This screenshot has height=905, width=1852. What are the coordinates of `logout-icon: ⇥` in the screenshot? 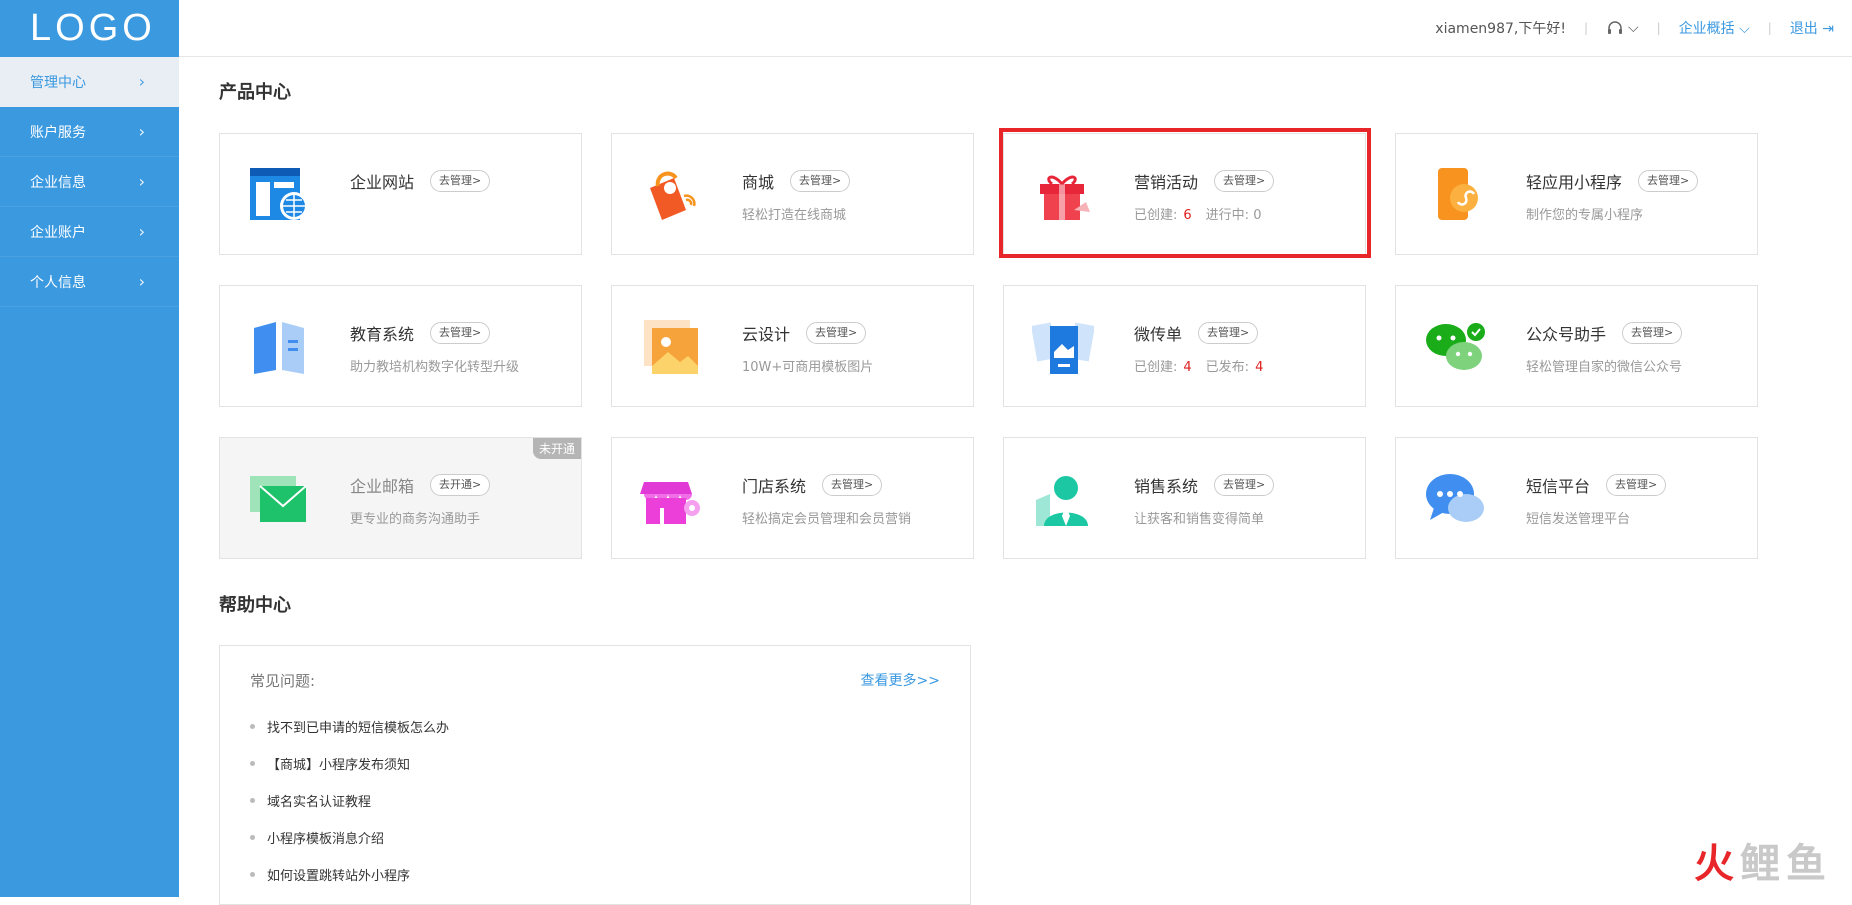 It's located at (1828, 29).